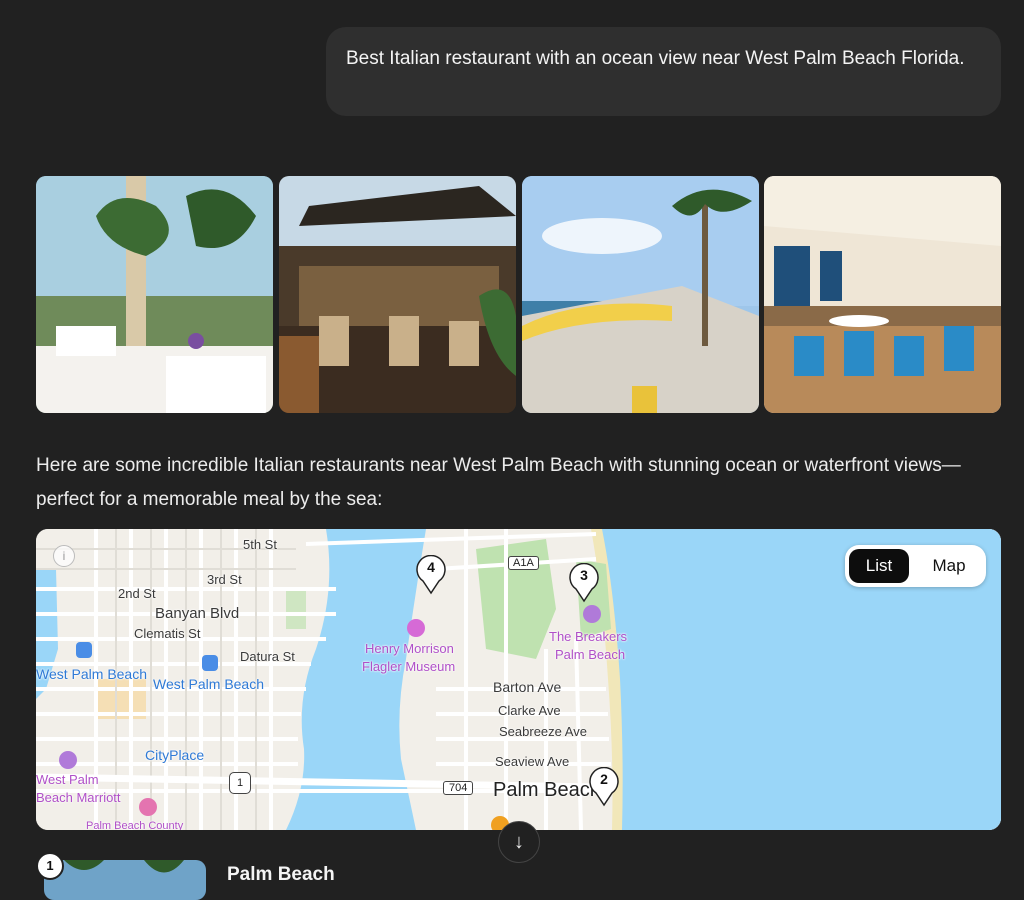 The height and width of the screenshot is (900, 1024). Describe the element at coordinates (67, 779) in the screenshot. I see `label-marriott-1: West Palm` at that location.